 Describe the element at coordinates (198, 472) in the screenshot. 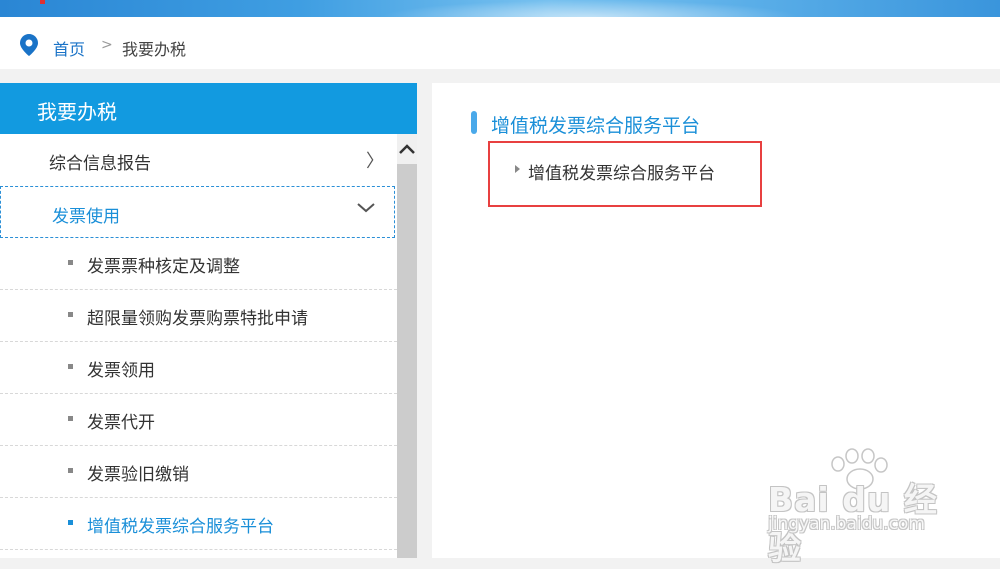

I see `submenu-item: 发票验旧缴销` at that location.